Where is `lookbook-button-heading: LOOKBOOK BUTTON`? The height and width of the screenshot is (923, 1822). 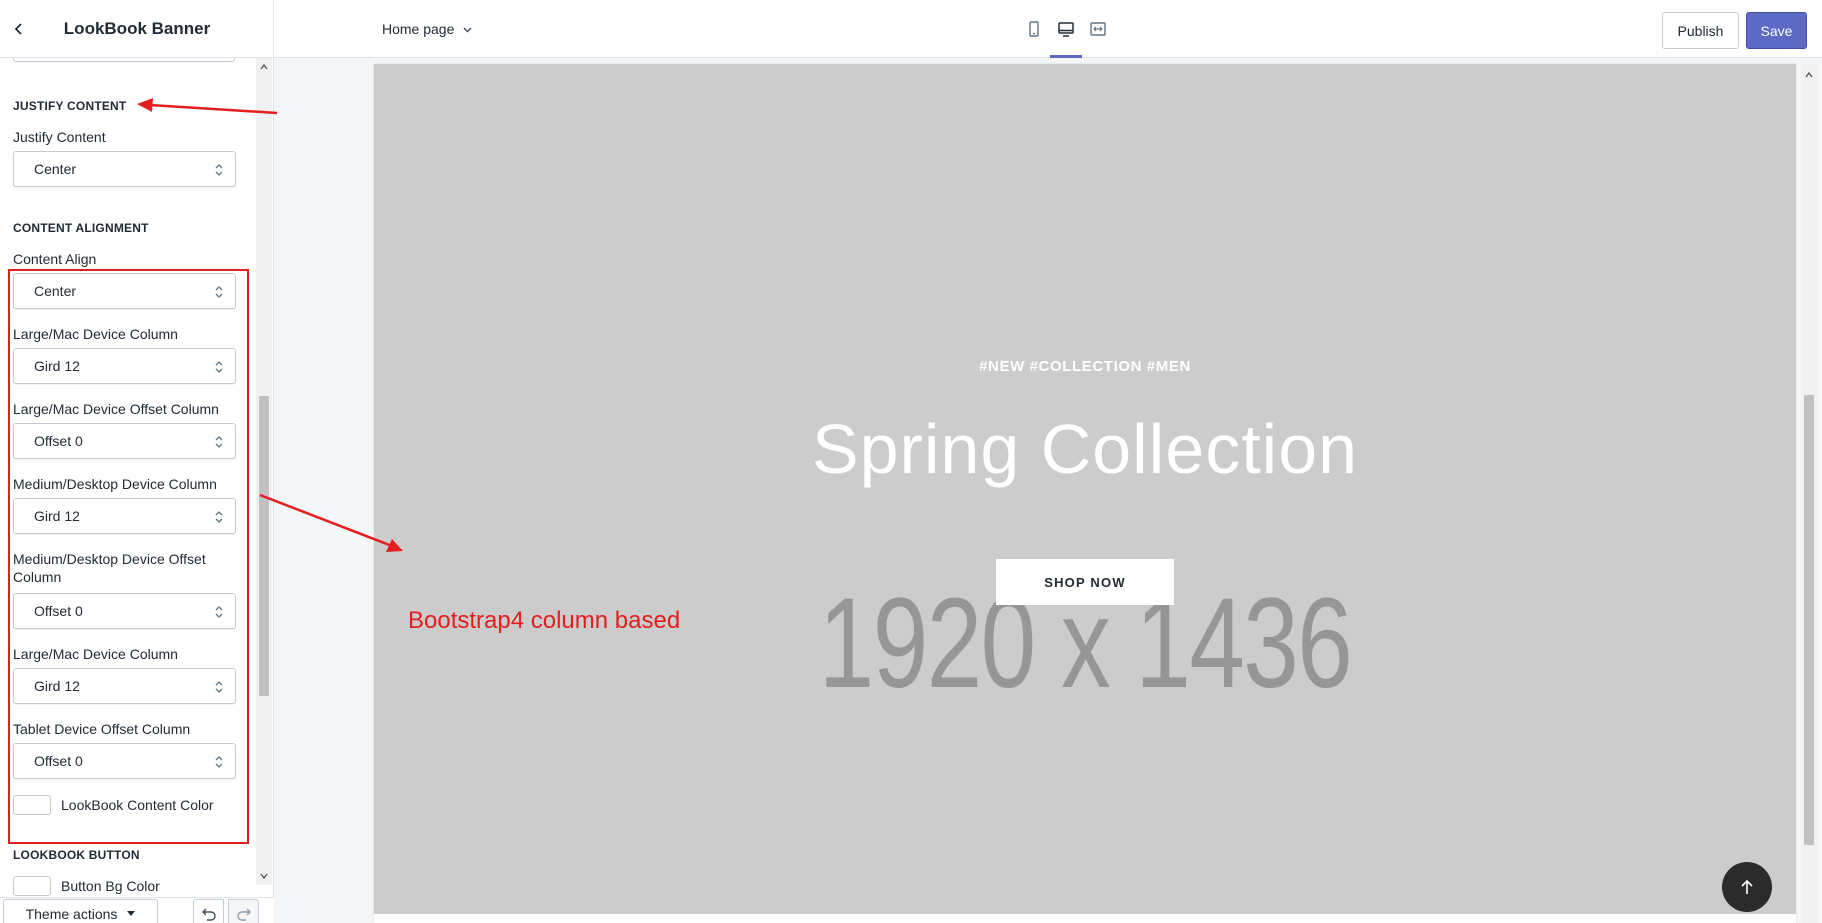 lookbook-button-heading: LOOKBOOK BUTTON is located at coordinates (76, 855).